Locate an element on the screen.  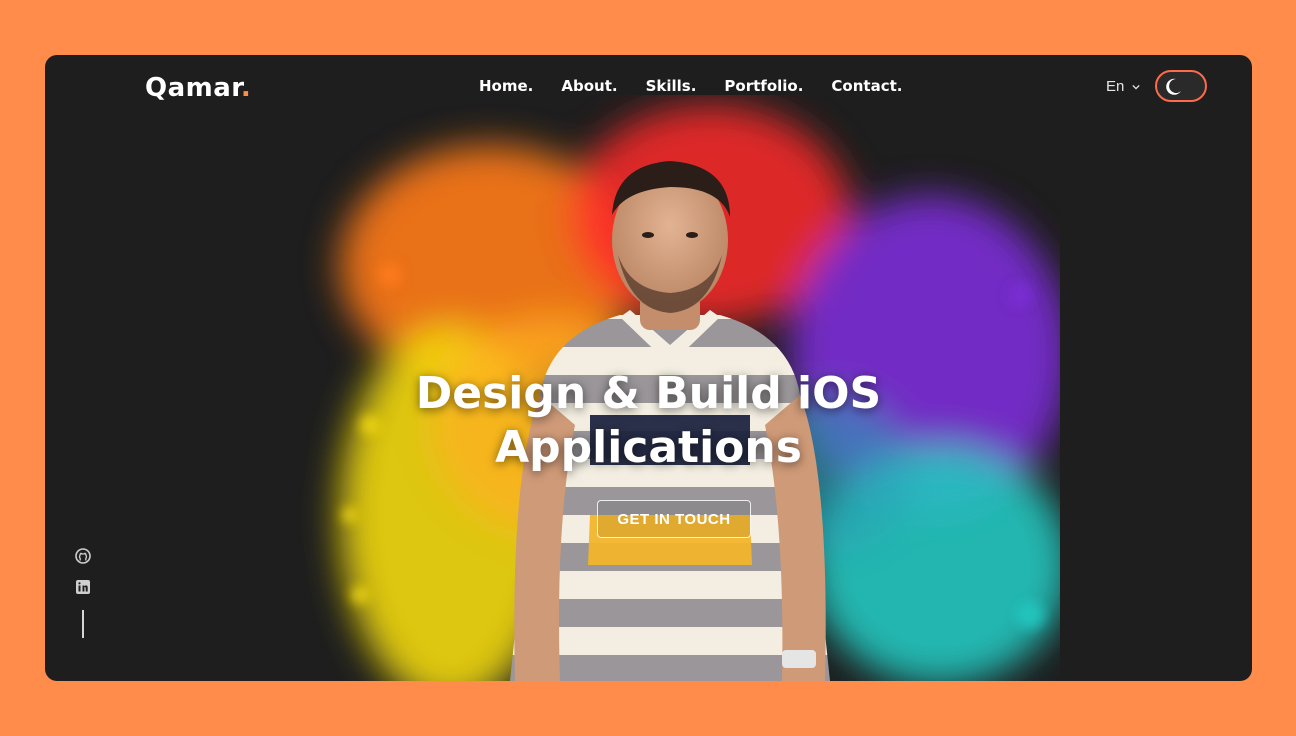
nav-contact: Contact. is located at coordinates (866, 86).